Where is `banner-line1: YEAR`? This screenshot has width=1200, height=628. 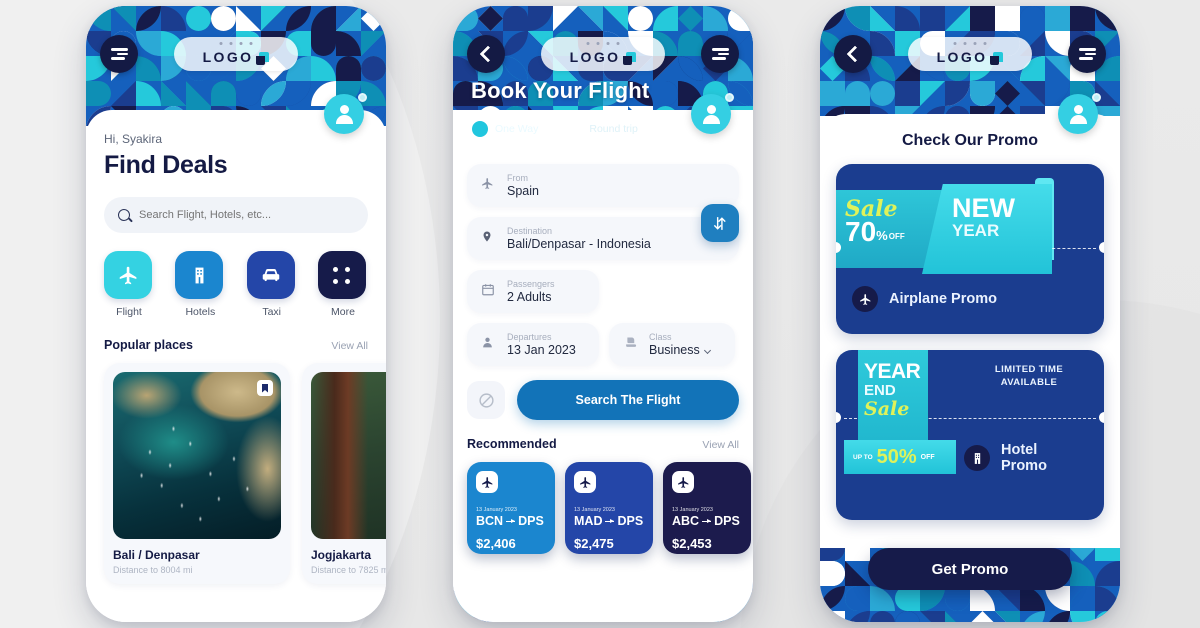 banner-line1: YEAR is located at coordinates (892, 371).